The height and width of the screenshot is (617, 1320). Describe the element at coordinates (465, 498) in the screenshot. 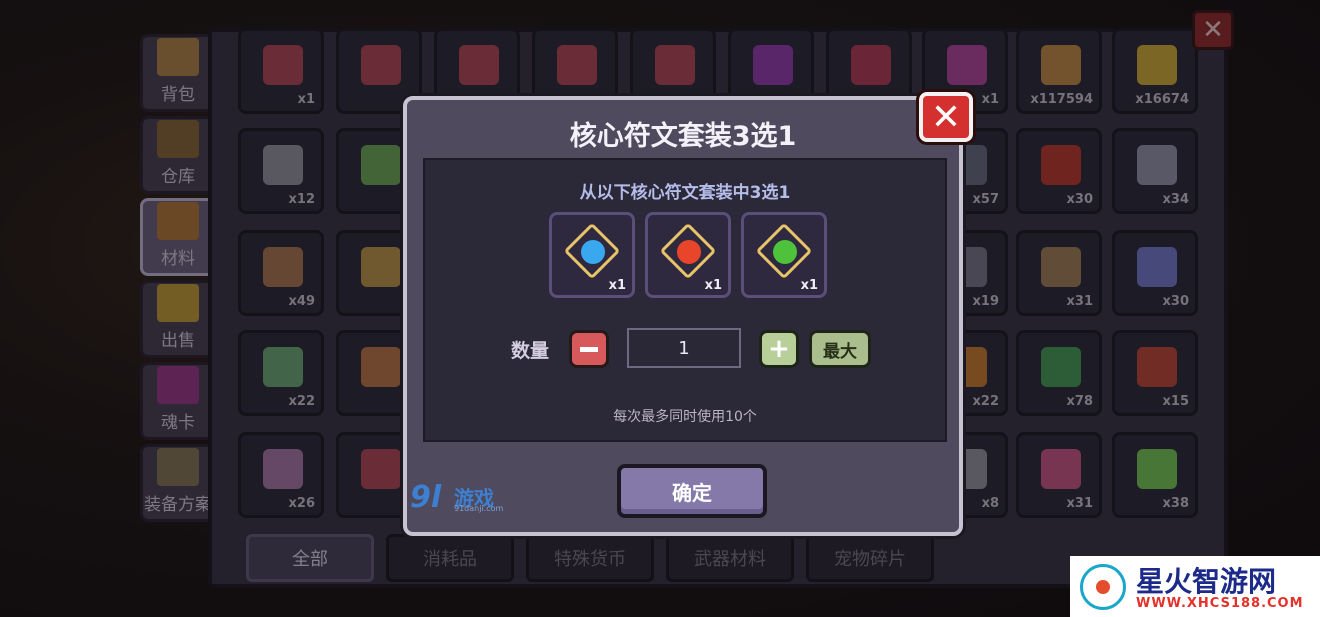

I see `watermark-91: 9l 游戏 91danji.com` at that location.